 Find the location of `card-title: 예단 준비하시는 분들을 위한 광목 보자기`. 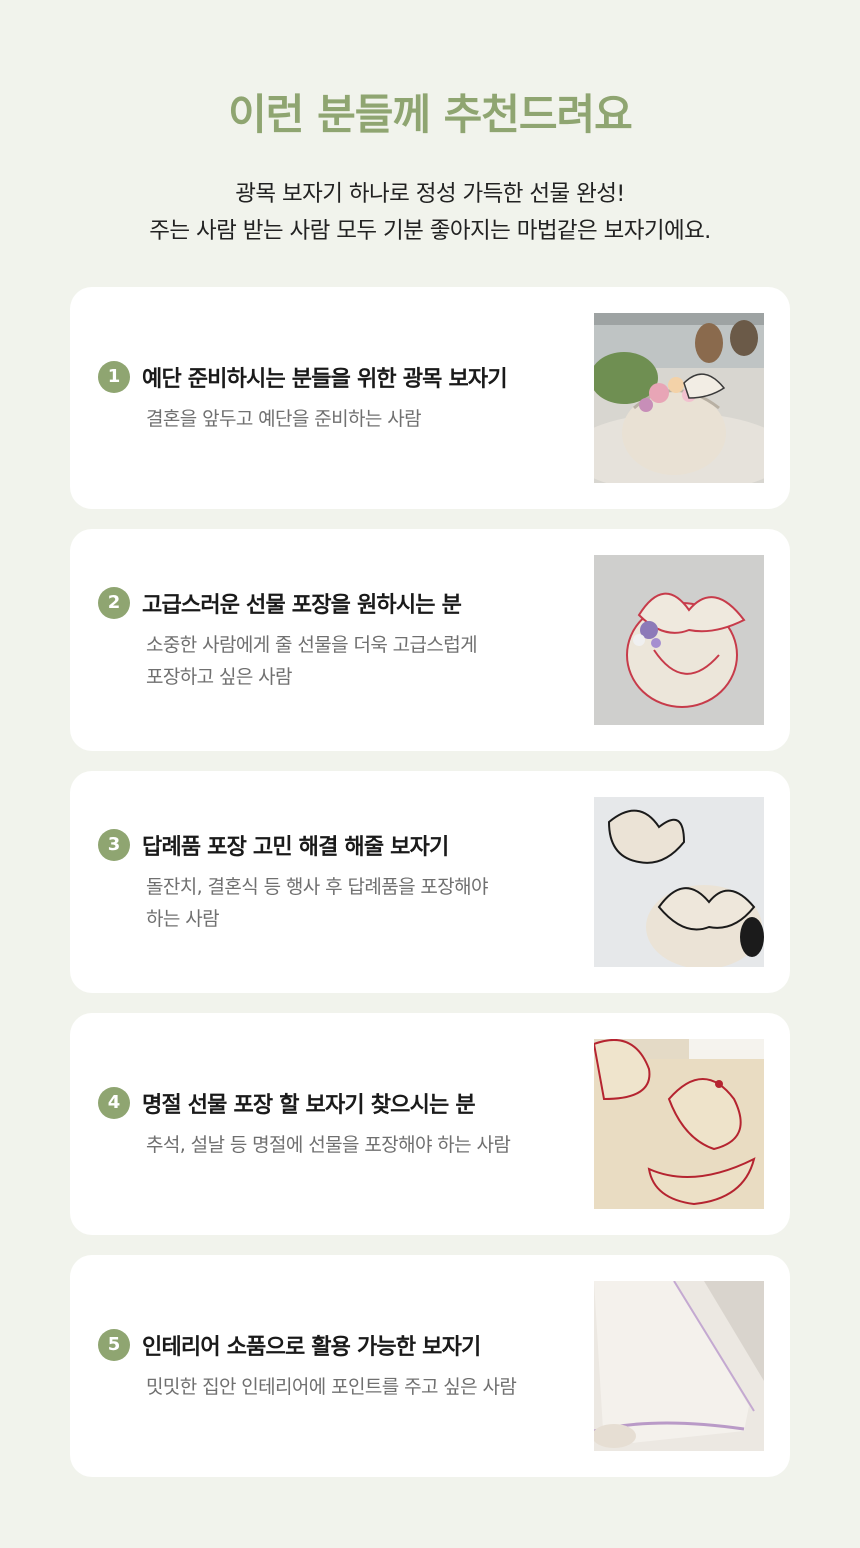

card-title: 예단 준비하시는 분들을 위한 광목 보자기 is located at coordinates (325, 379).